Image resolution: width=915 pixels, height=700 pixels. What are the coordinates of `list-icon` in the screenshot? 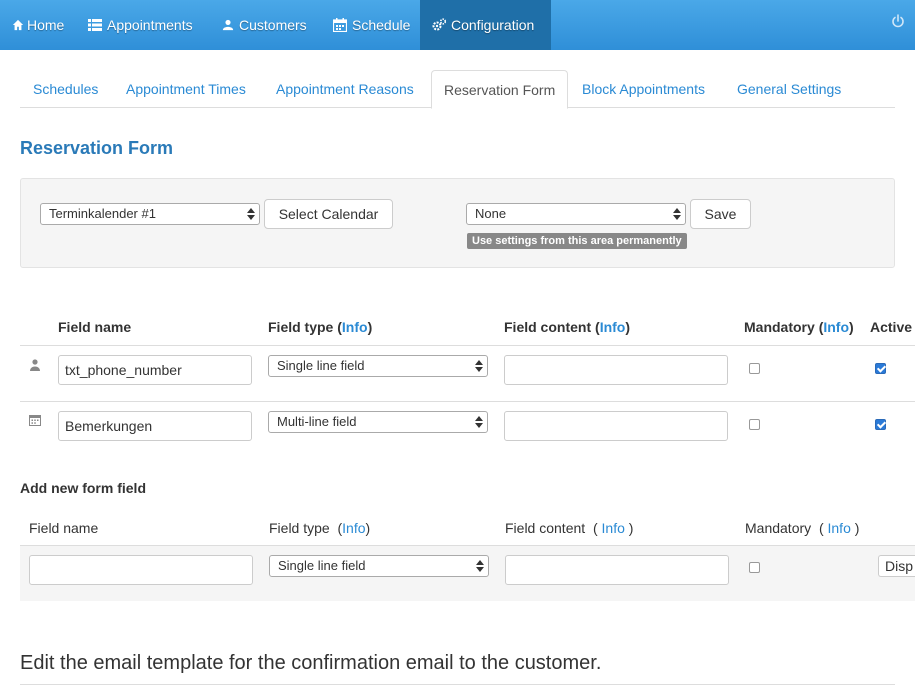 It's located at (95, 25).